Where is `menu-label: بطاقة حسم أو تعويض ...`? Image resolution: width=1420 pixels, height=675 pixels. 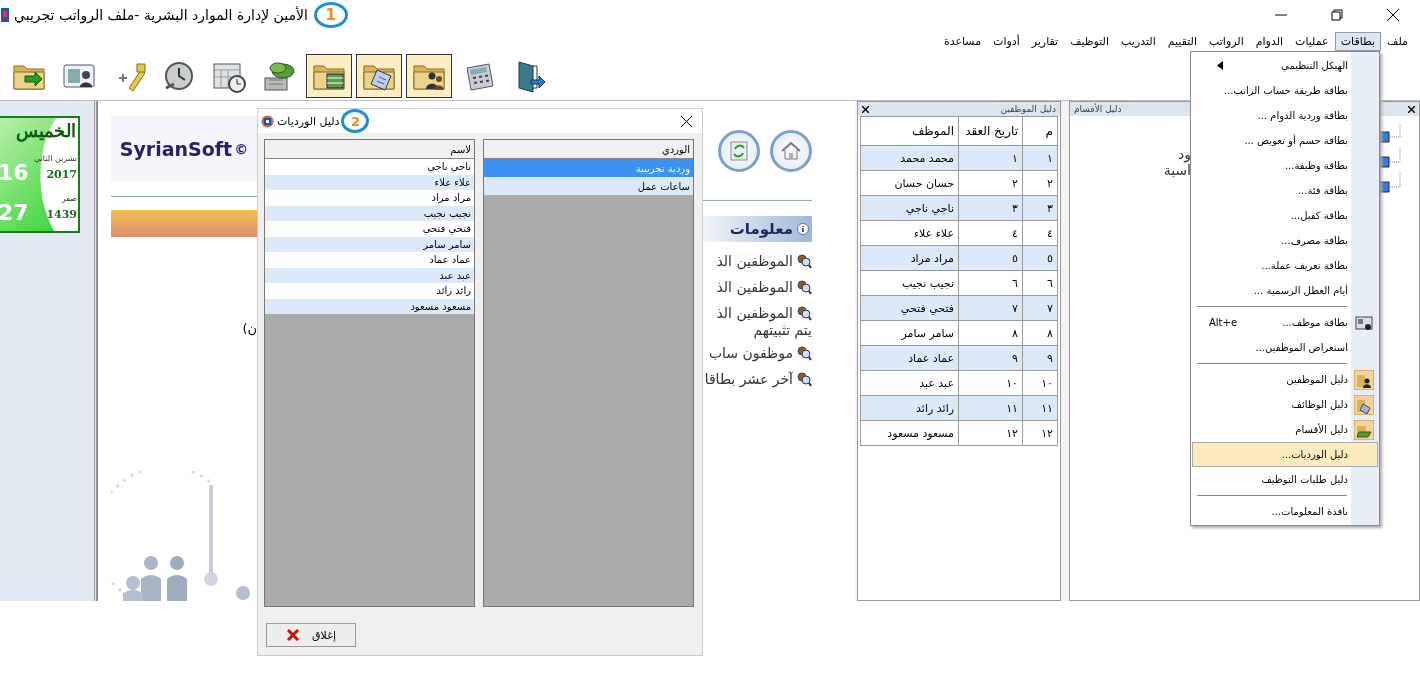
menu-label: بطاقة حسم أو تعويض ... is located at coordinates (1296, 140).